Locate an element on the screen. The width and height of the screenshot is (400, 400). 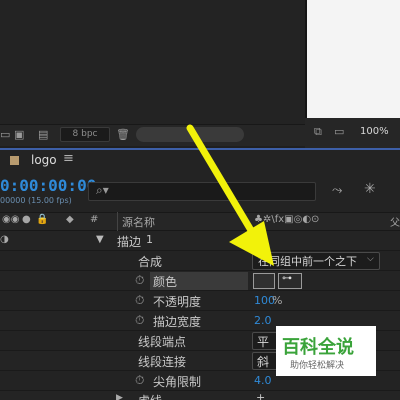
property-label: 不透明度 is located at coordinates (177, 302).